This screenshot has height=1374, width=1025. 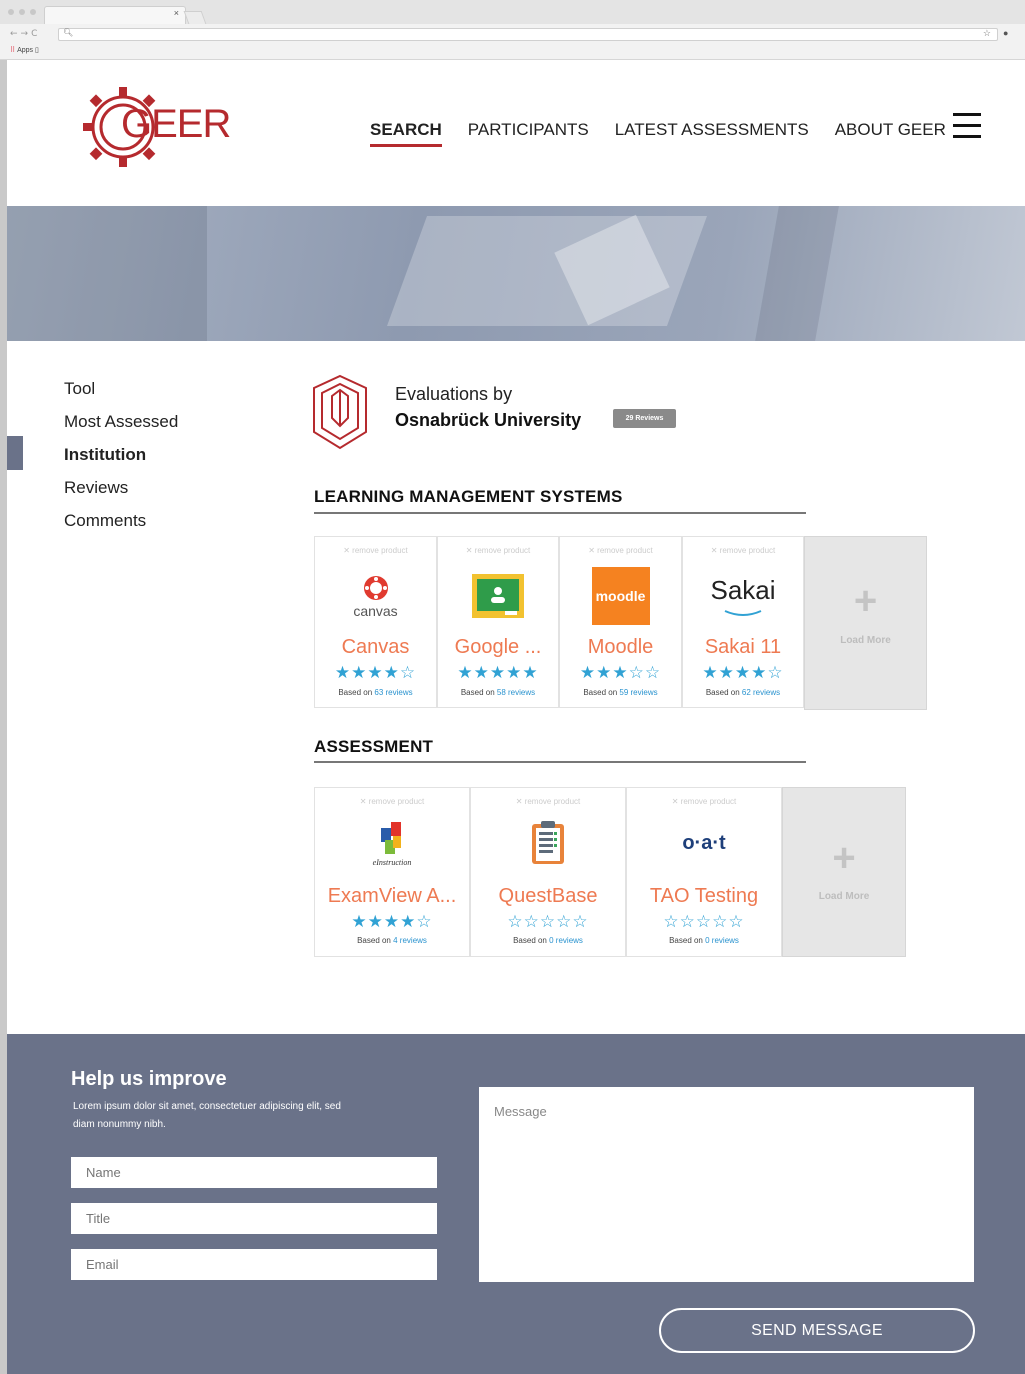 I want to click on section-title-lms: LEARNING MANAGEMENT SYSTEMS, so click(x=468, y=496).